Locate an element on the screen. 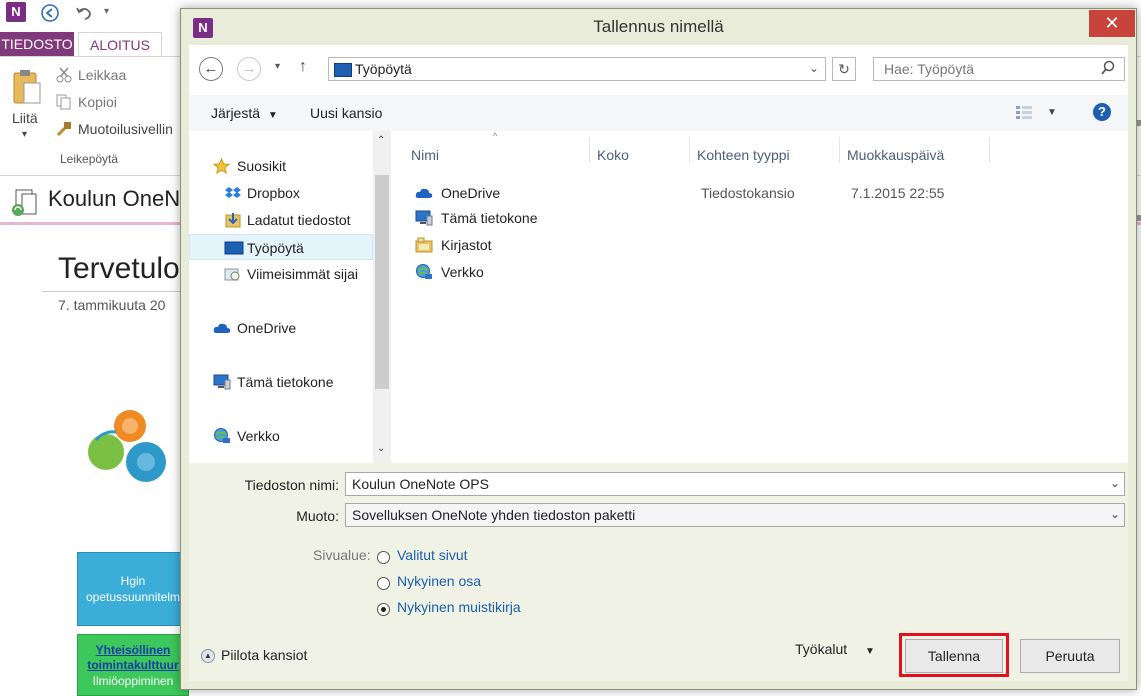 The width and height of the screenshot is (1141, 696). arrow-right-icon: → is located at coordinates (249, 68).